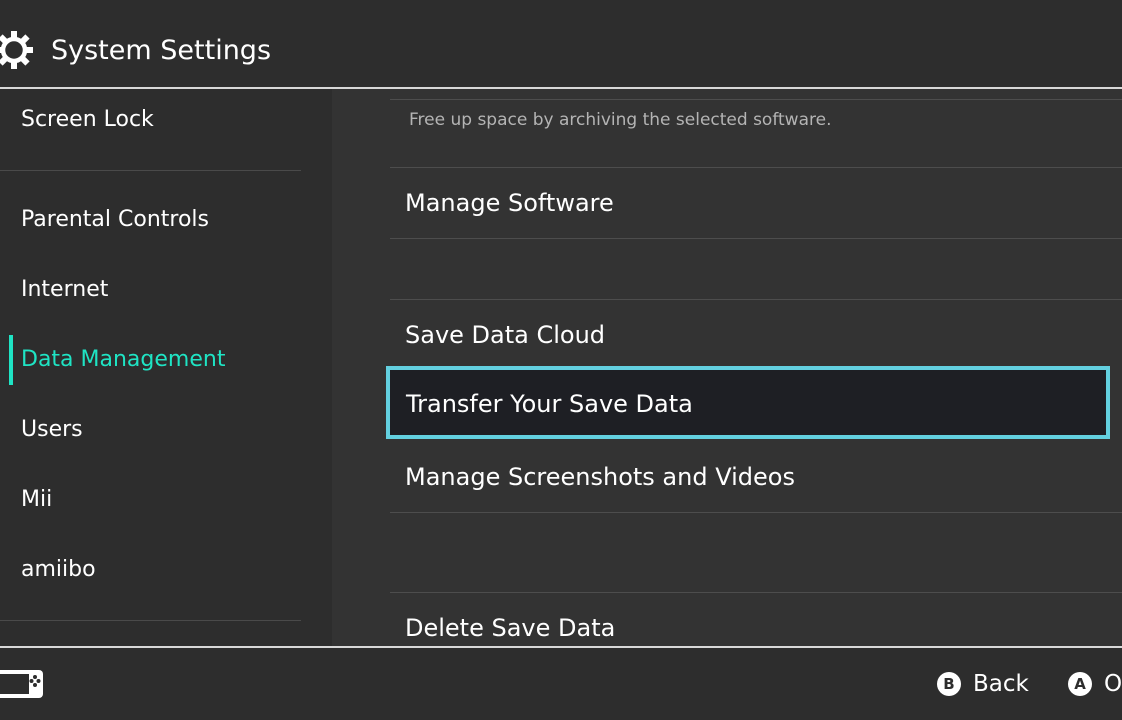 This screenshot has height=720, width=1122. Describe the element at coordinates (509, 203) in the screenshot. I see `manage-software-item: Manage Software` at that location.